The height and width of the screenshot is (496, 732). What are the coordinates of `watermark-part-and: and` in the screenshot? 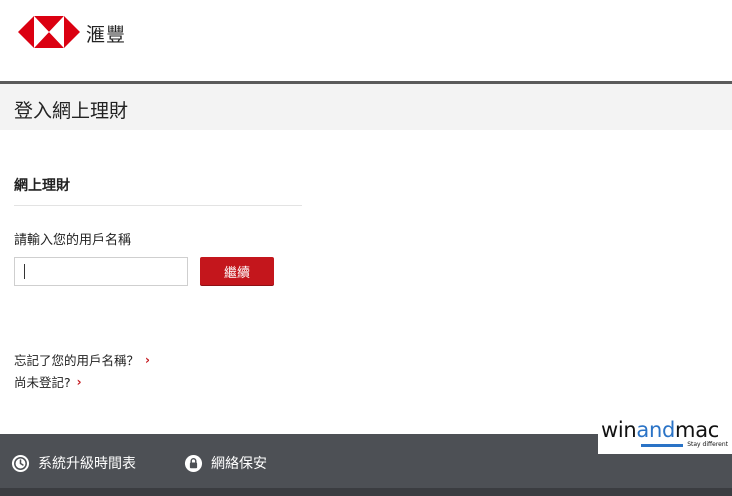 It's located at (656, 430).